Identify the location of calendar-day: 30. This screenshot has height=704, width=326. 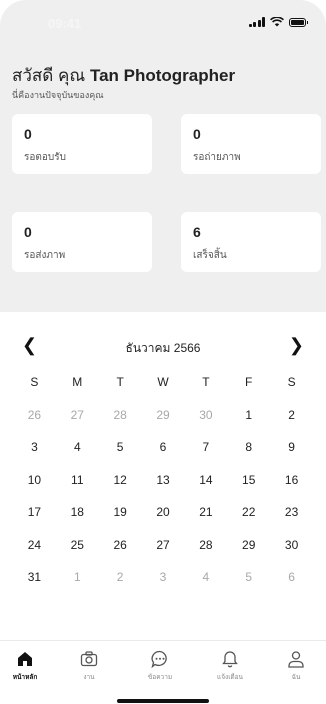
(291, 545).